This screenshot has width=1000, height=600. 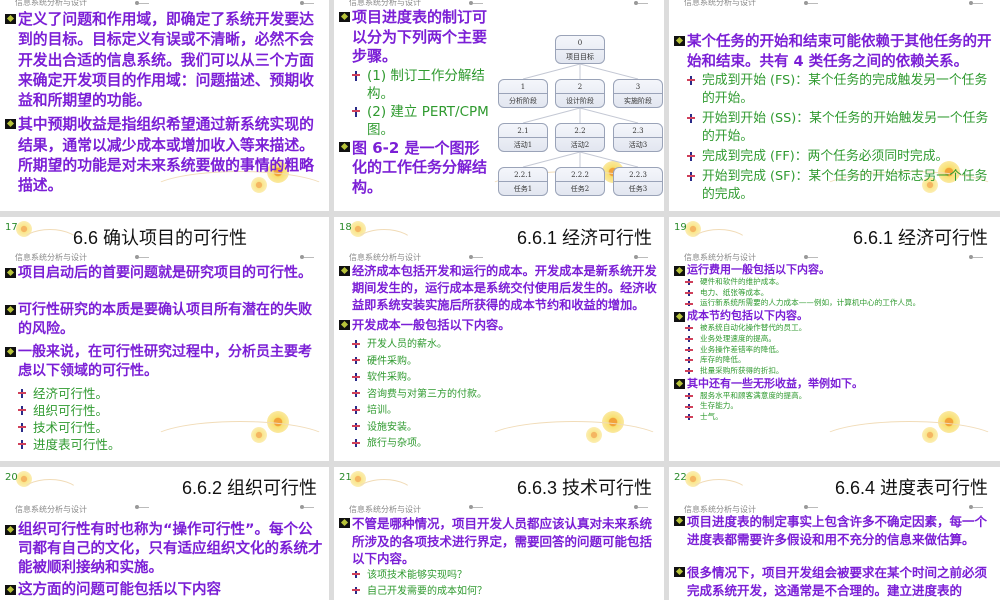 I want to click on slide-title: 6.6.2 组织可行性, so click(x=249, y=488).